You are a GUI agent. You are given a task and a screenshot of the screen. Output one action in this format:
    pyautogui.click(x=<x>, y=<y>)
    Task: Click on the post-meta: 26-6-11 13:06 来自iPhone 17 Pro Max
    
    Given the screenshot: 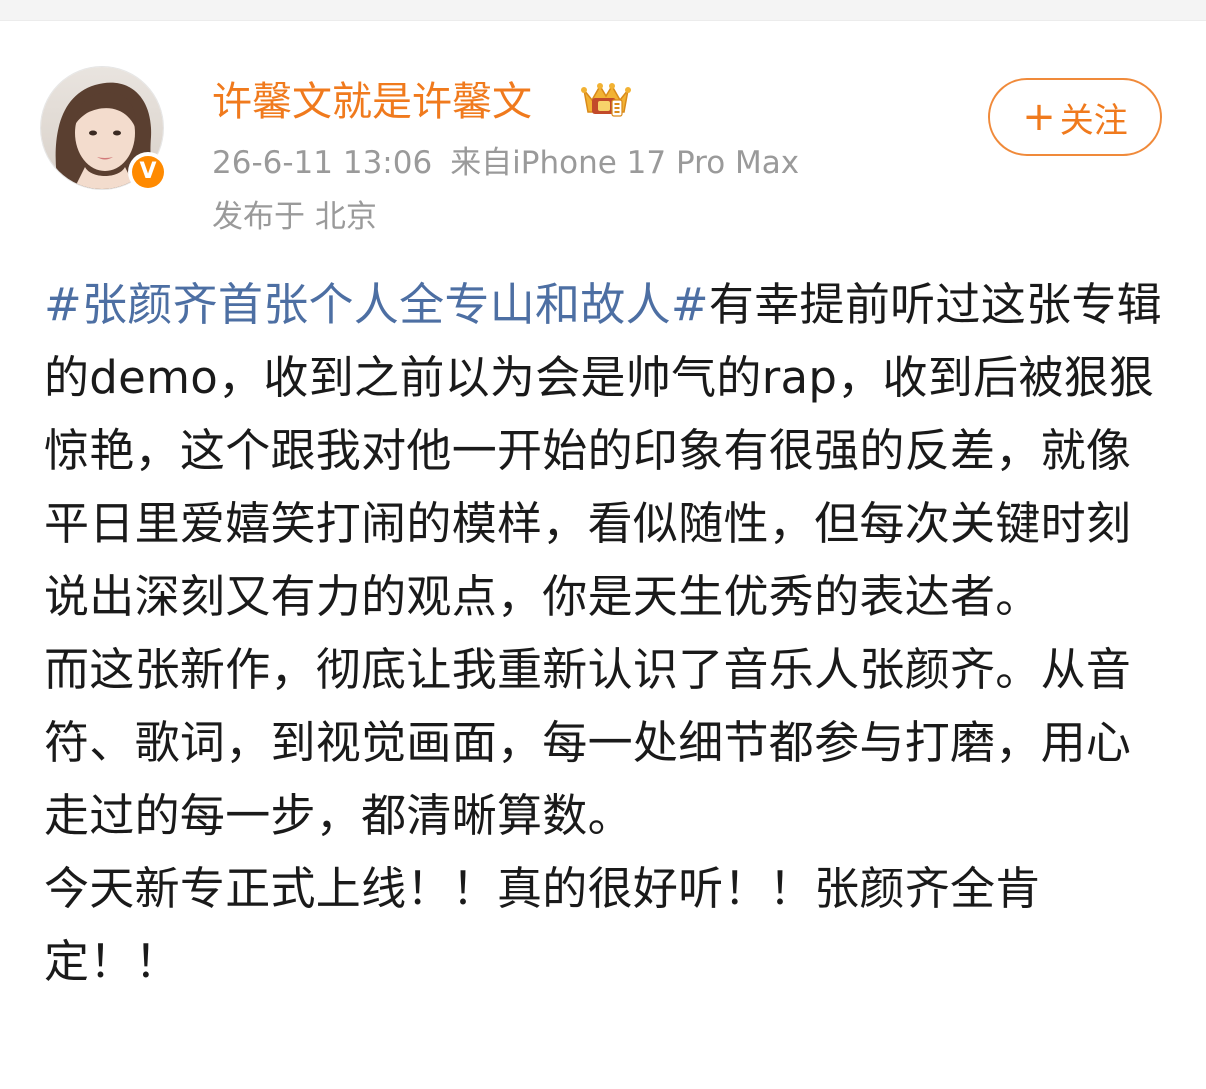 What is the action you would take?
    pyautogui.click(x=505, y=163)
    